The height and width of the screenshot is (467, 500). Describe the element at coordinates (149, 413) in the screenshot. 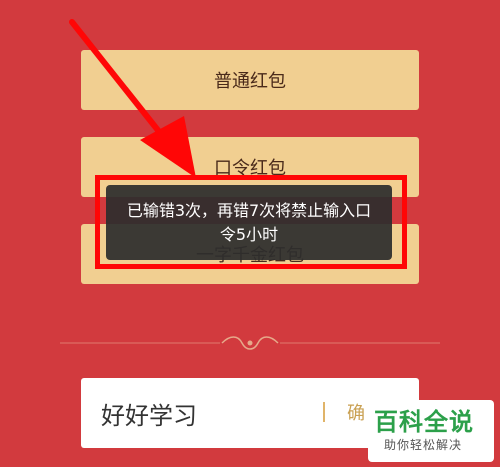

I see `password-input-value: 好好学习` at that location.